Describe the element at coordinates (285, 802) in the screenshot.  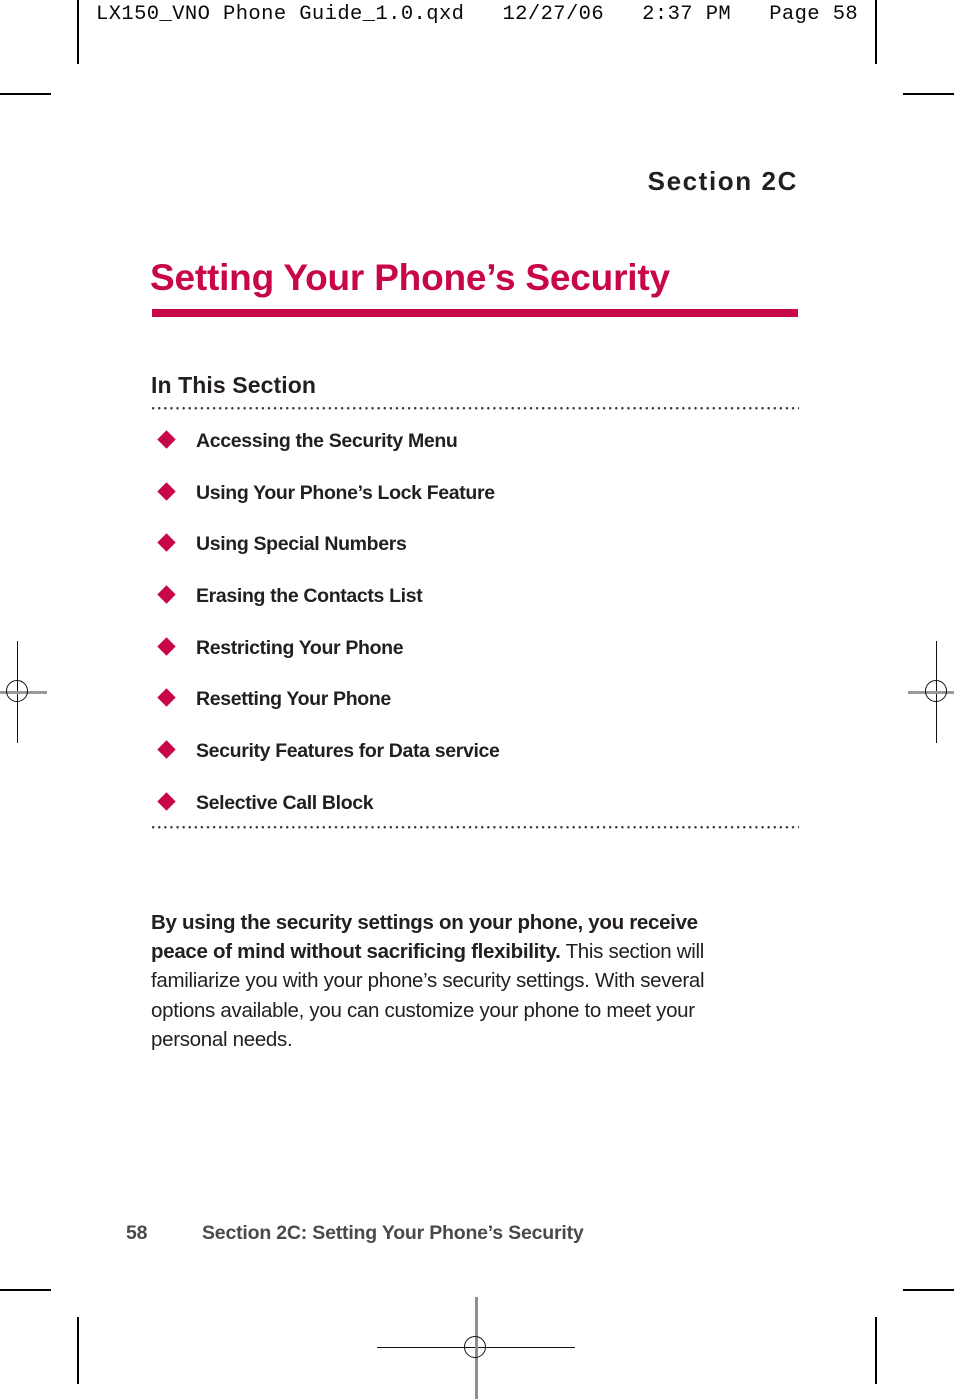
I see `list-item-label: Selective Call Block` at that location.